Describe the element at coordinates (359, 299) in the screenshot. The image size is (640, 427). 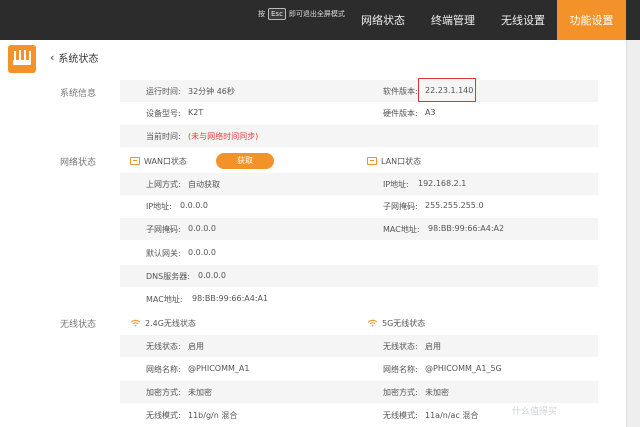
I see `row-wan-mac: MAC地址: 98:BB:99:66:A4:A1` at that location.